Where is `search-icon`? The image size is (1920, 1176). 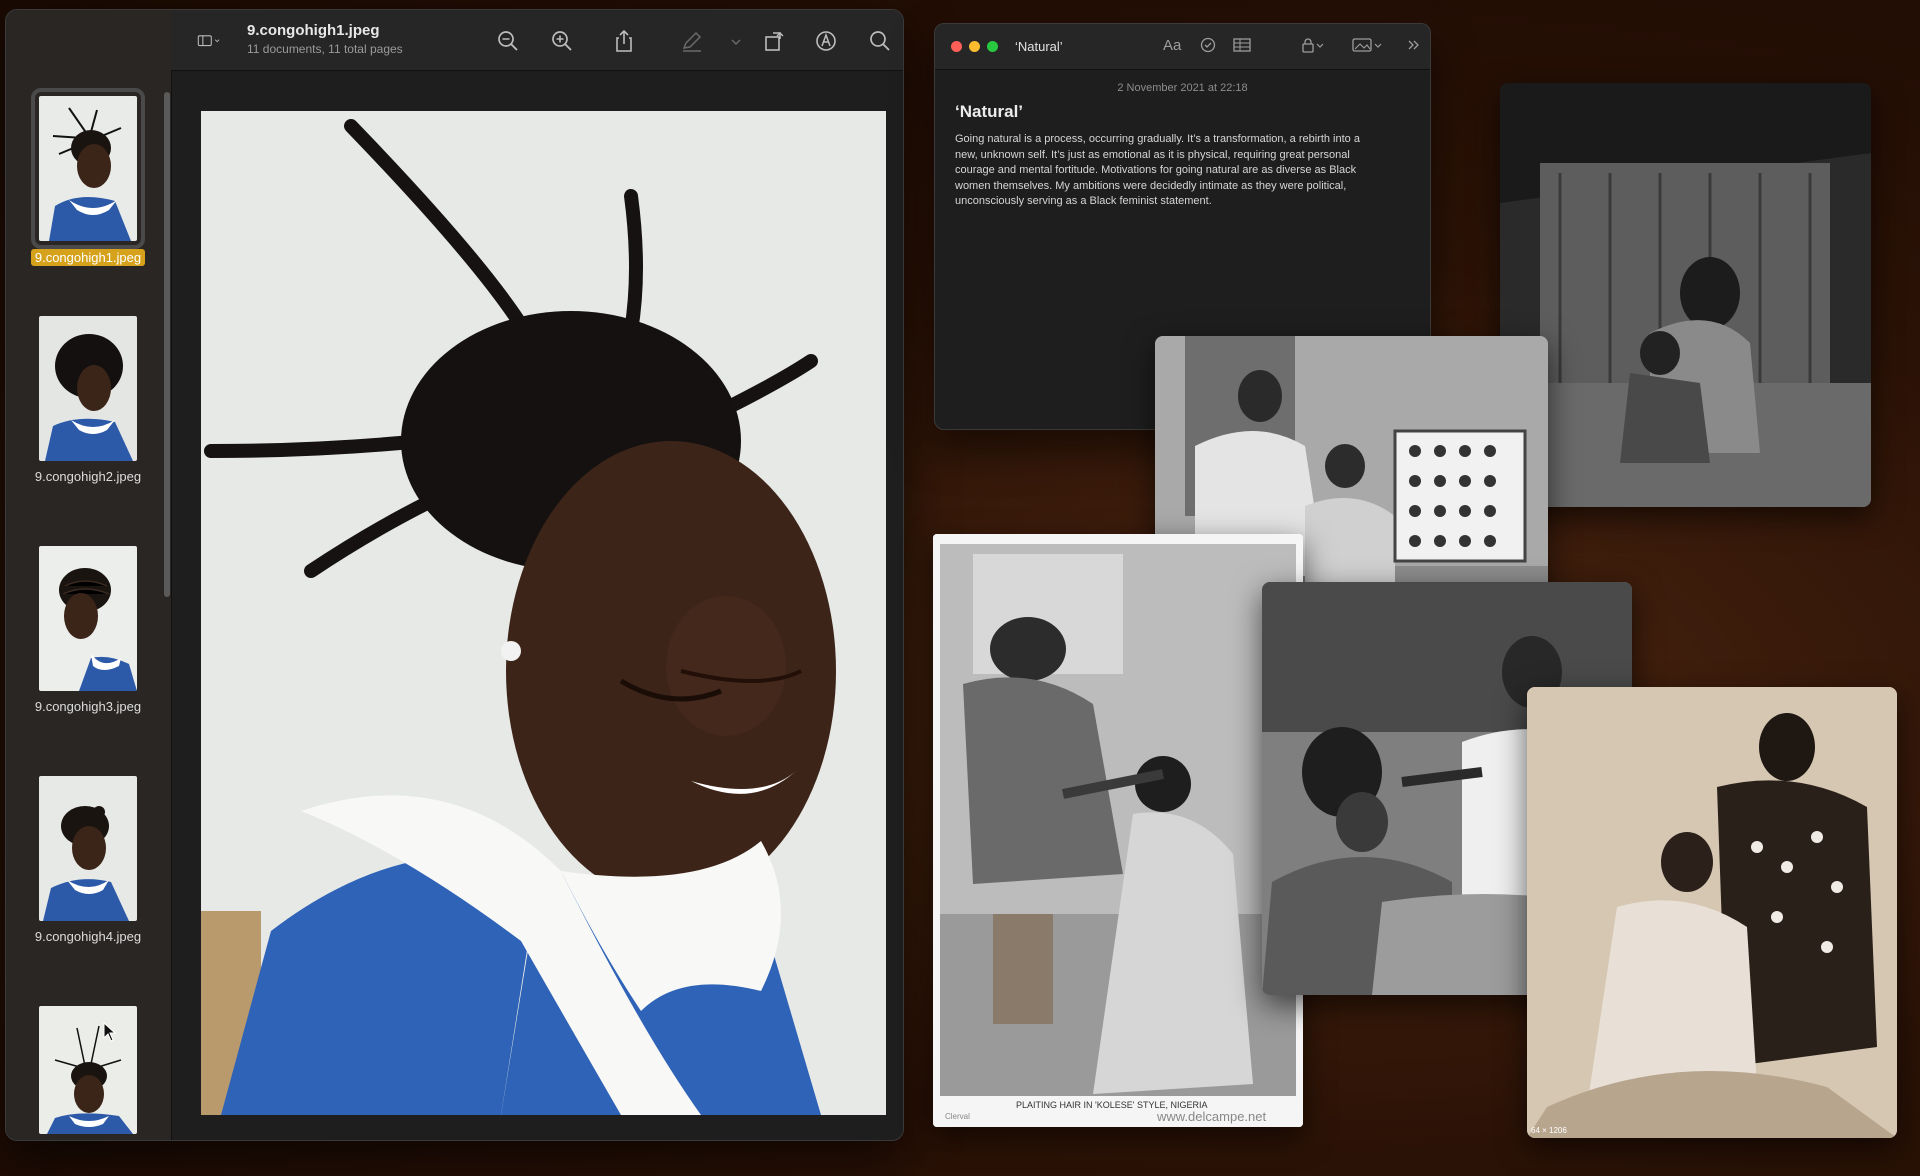
search-icon is located at coordinates (880, 41).